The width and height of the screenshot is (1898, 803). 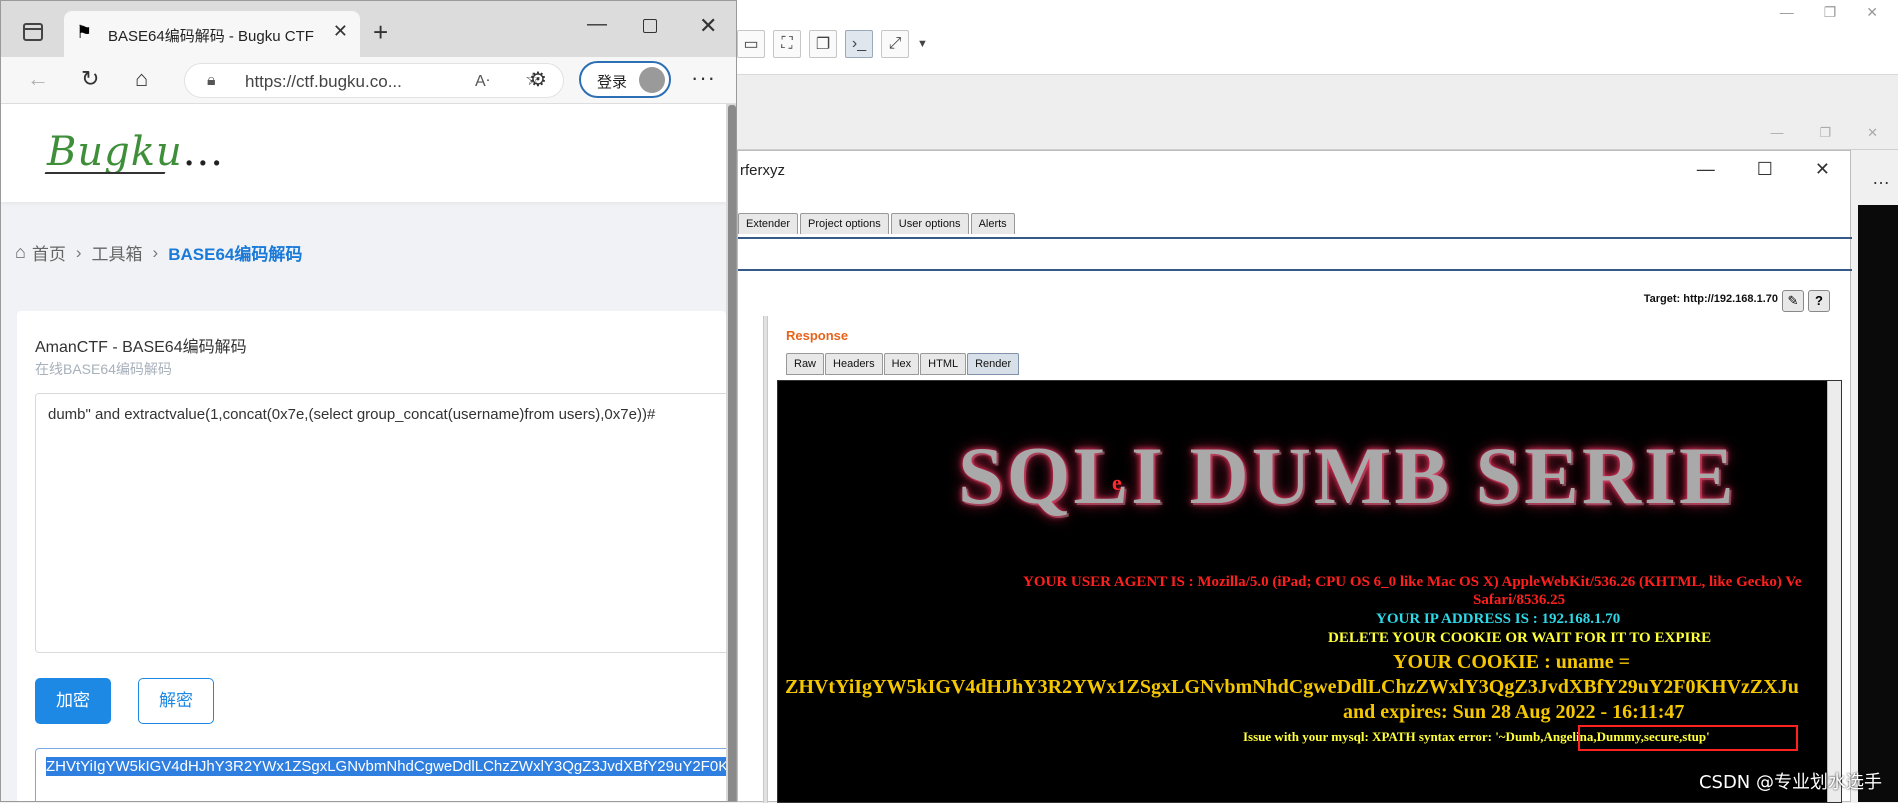 What do you see at coordinates (703, 78) in the screenshot?
I see `more-icon: ···` at bounding box center [703, 78].